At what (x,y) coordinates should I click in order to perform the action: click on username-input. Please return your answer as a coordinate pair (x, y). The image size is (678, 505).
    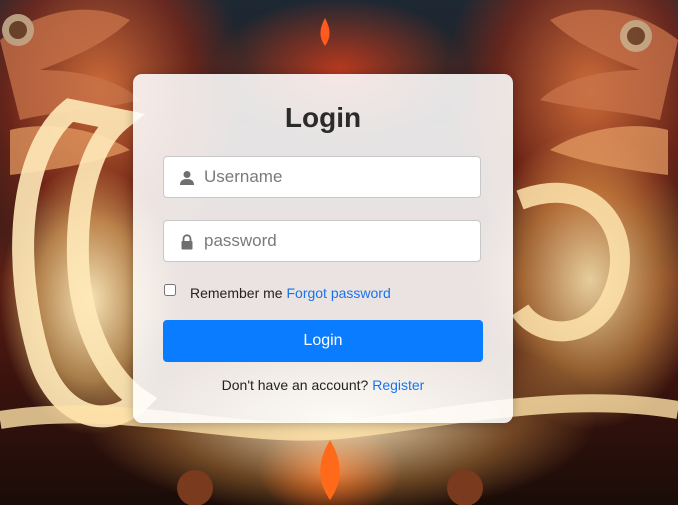
    Looking at the image, I should click on (339, 177).